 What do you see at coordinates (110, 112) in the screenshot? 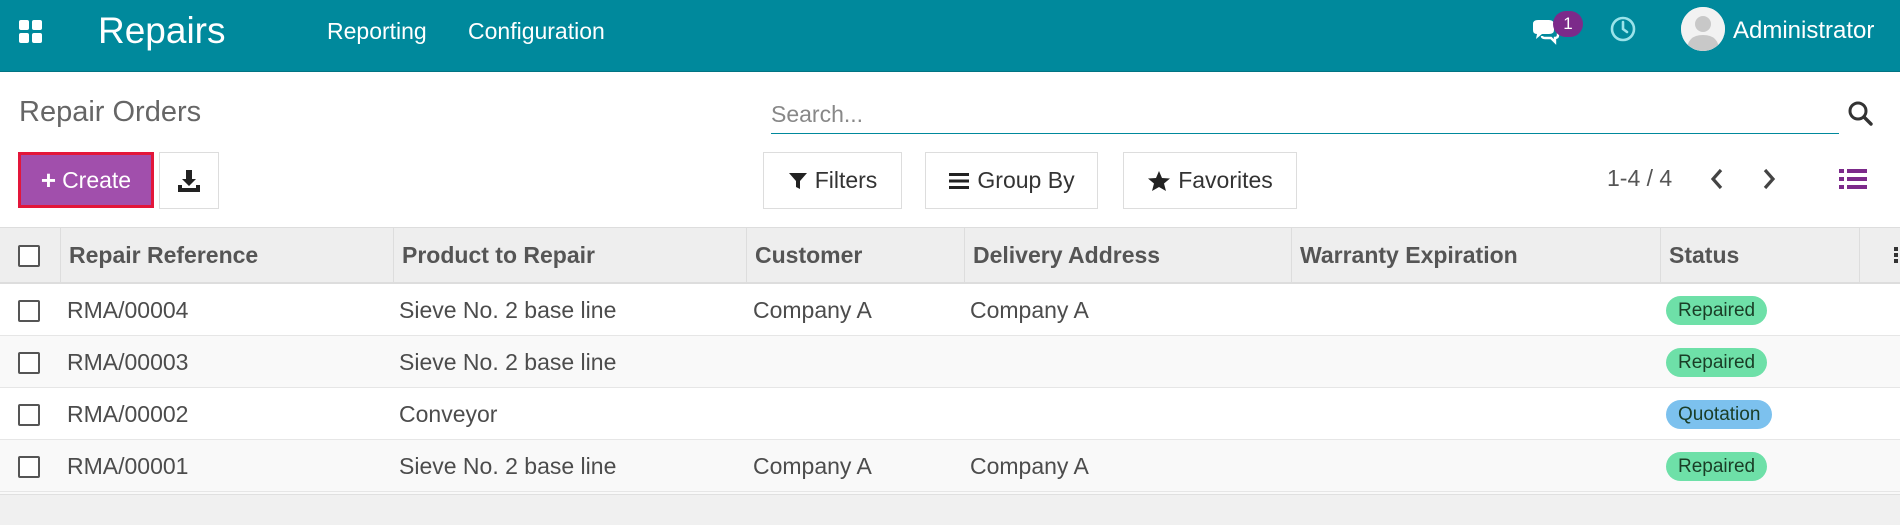
I see `page-title: Repair Orders` at bounding box center [110, 112].